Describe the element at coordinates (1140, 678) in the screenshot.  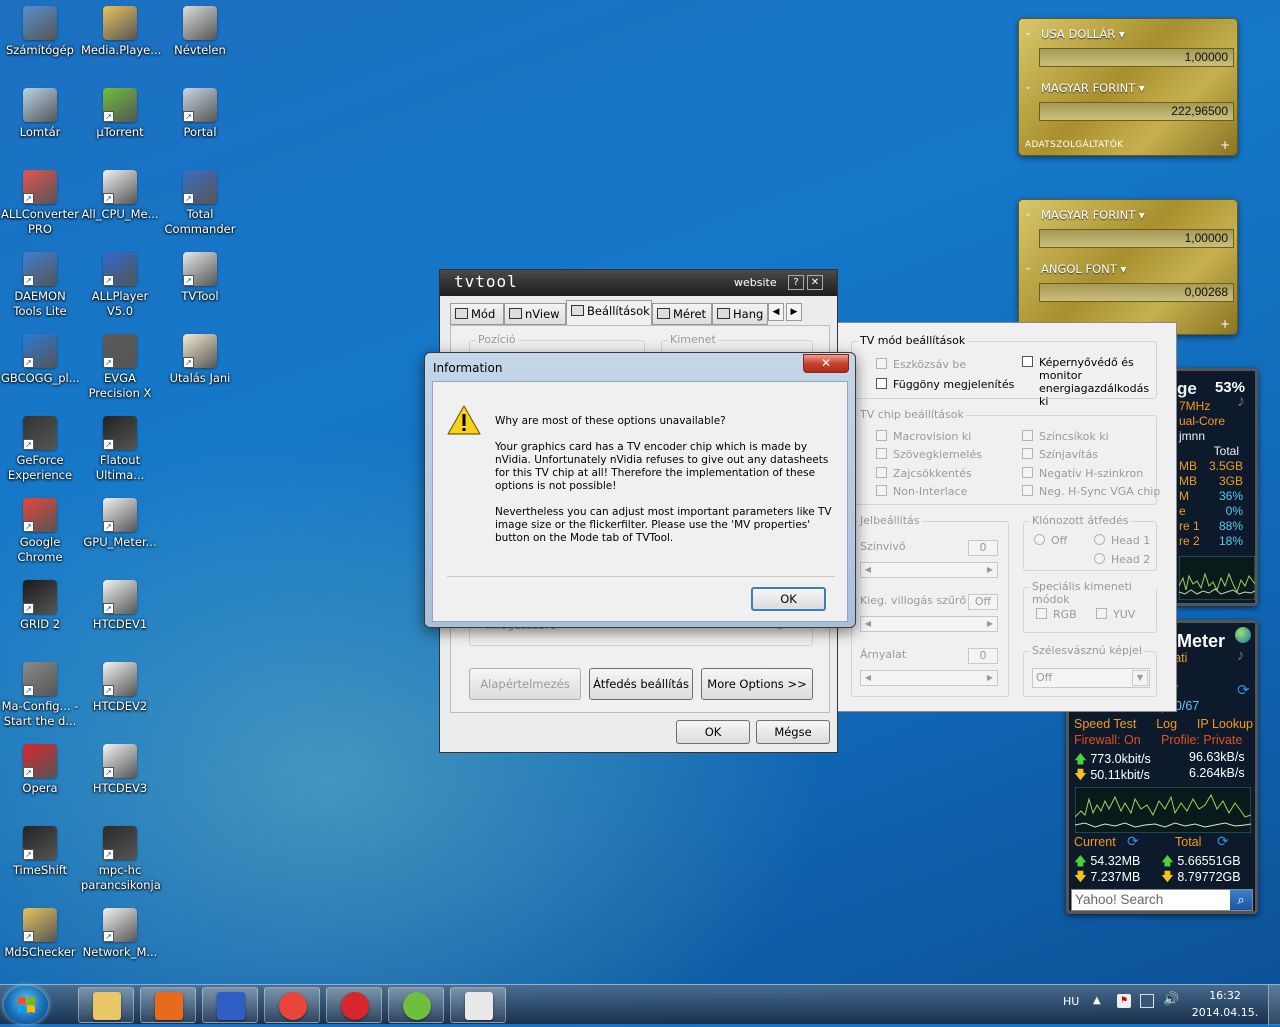
I see `chevron-down-icon: ▼` at that location.